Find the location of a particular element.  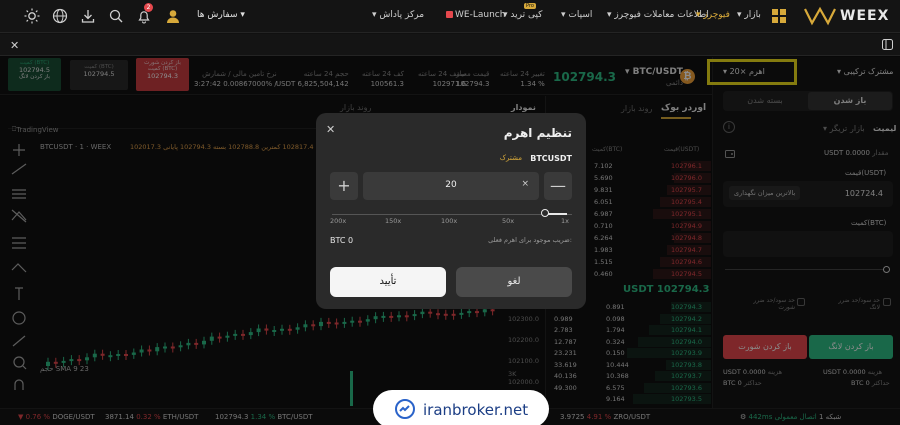

nav-market-label: بازار is located at coordinates (752, 15).